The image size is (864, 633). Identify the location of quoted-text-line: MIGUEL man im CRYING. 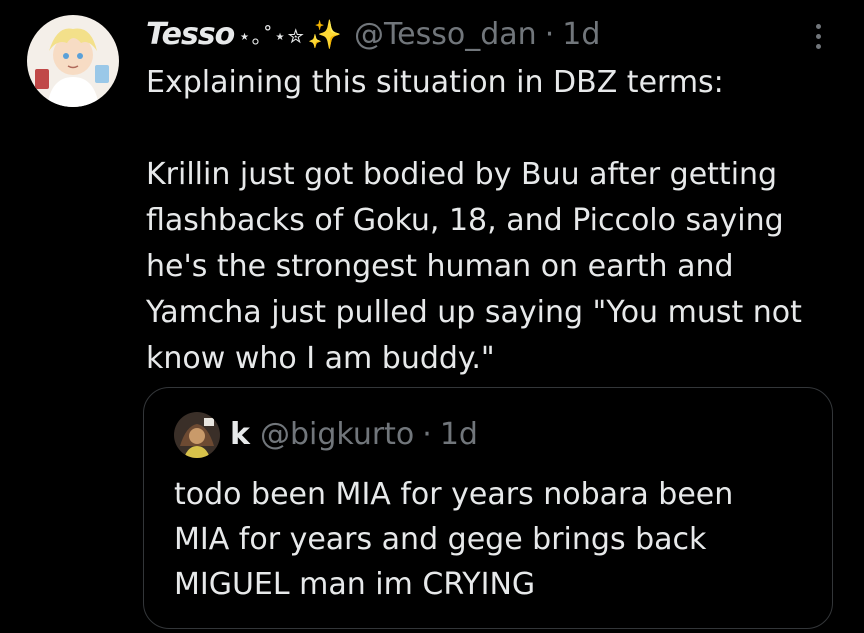
(355, 584).